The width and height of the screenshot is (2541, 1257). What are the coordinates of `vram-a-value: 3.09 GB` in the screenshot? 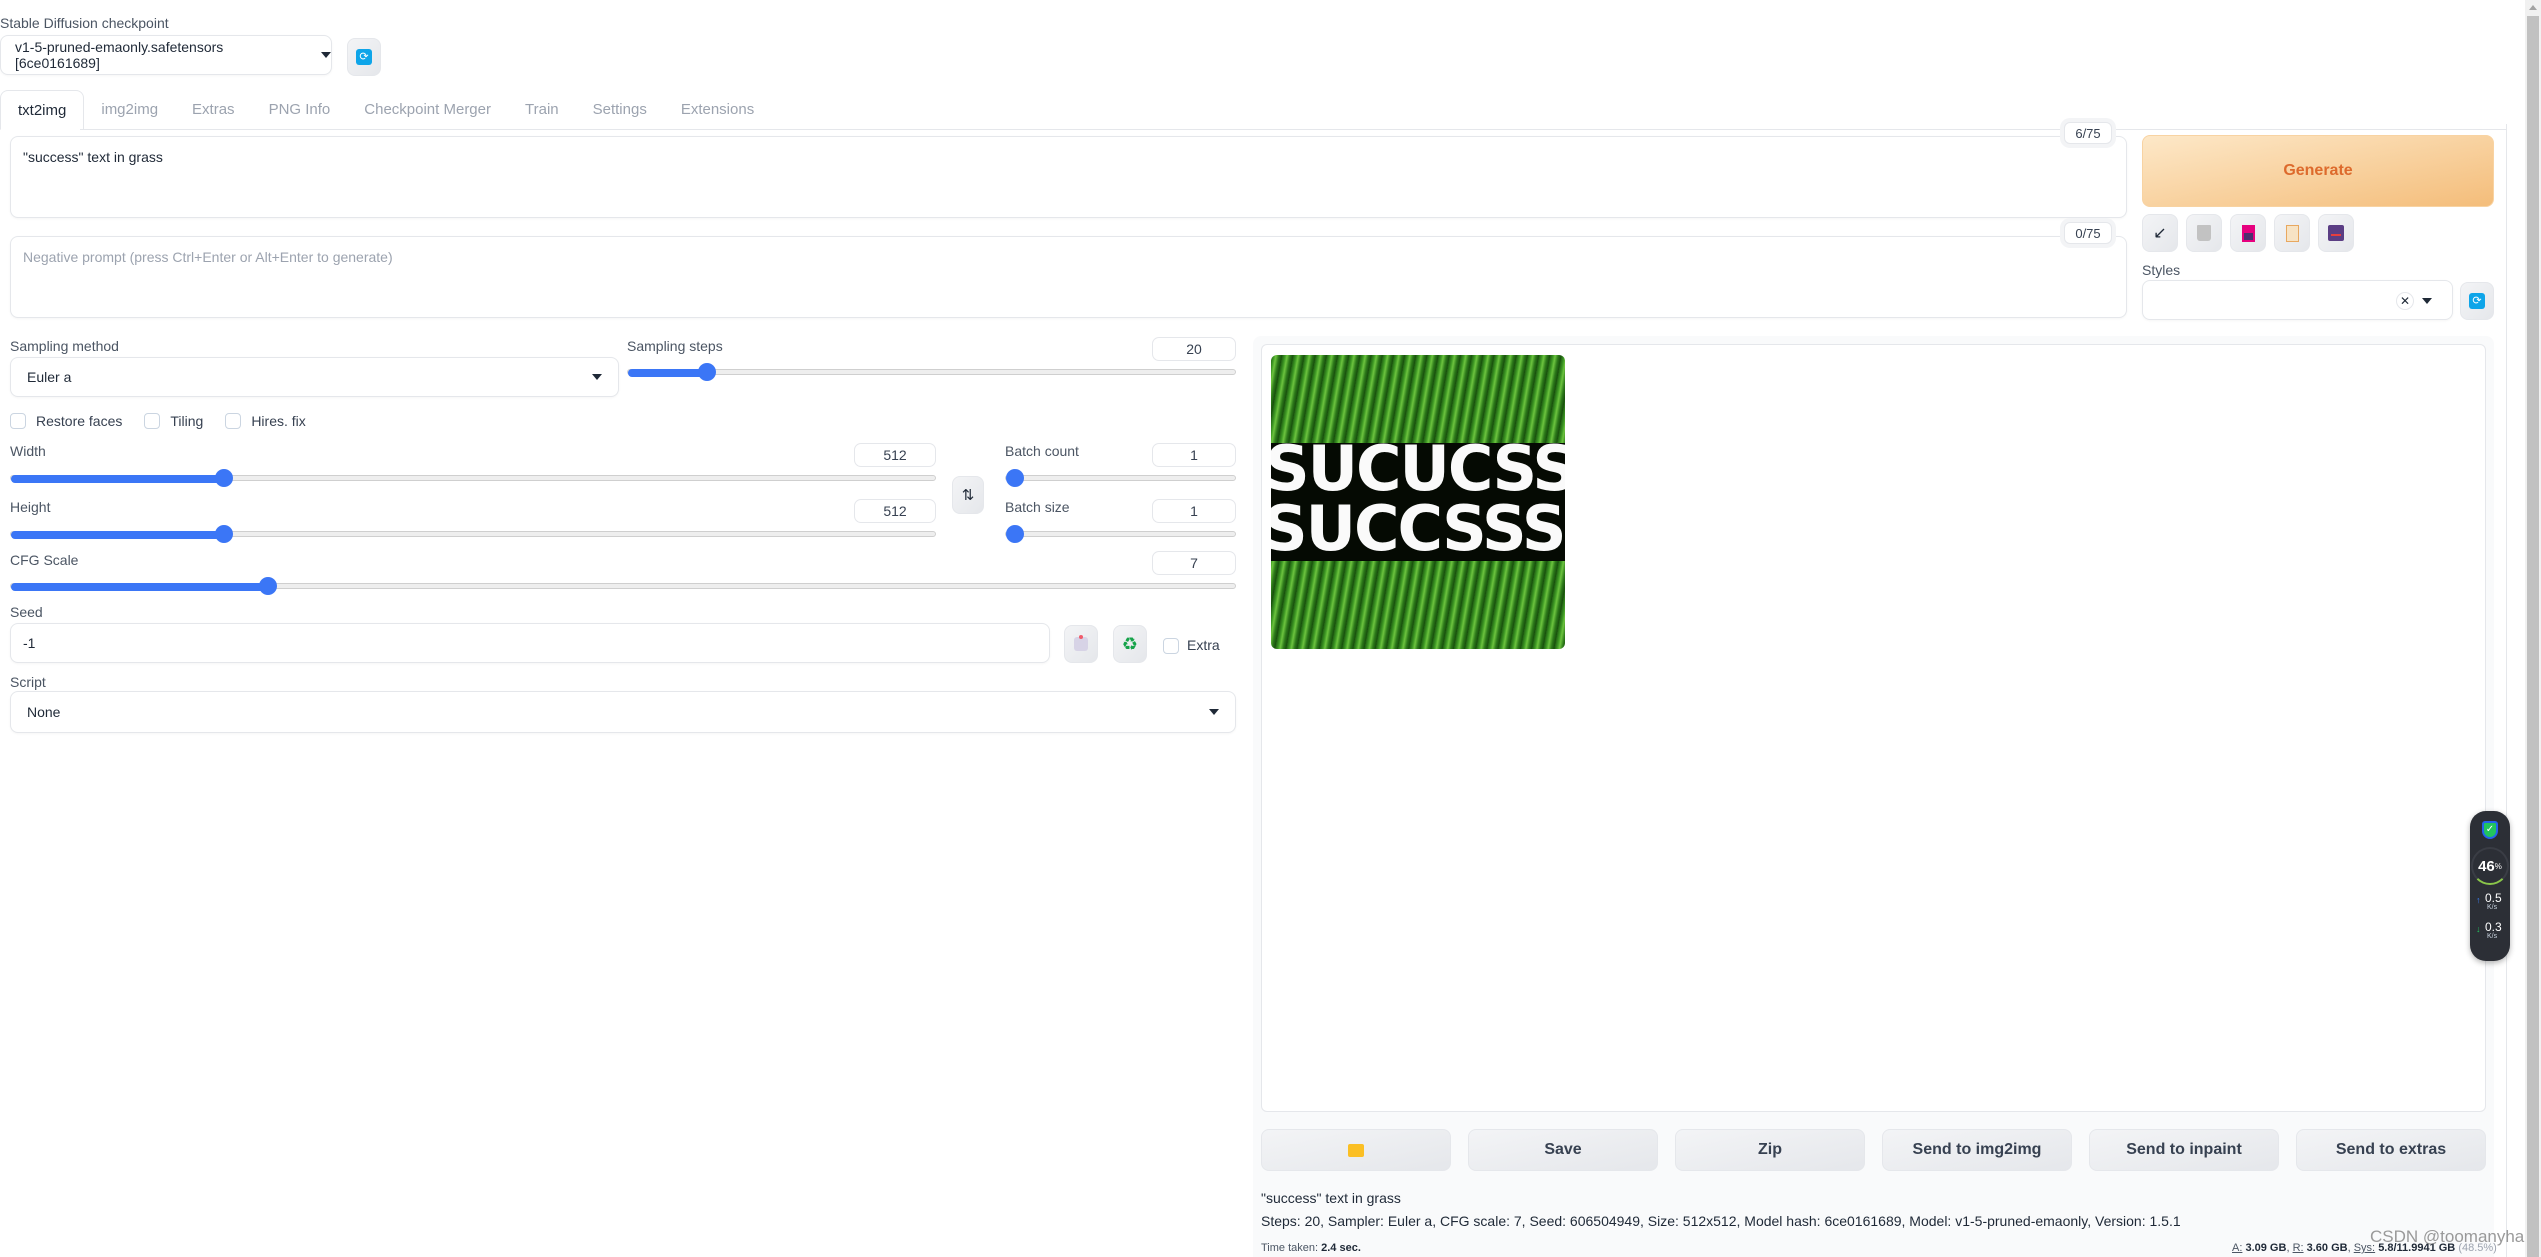 It's located at (2266, 1248).